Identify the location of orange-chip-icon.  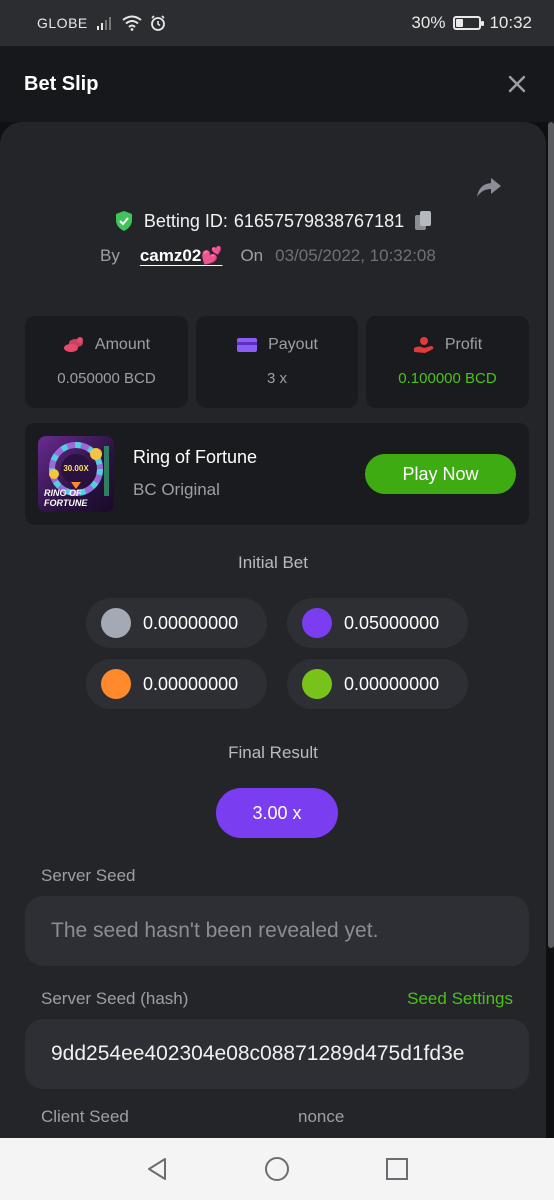
(116, 684).